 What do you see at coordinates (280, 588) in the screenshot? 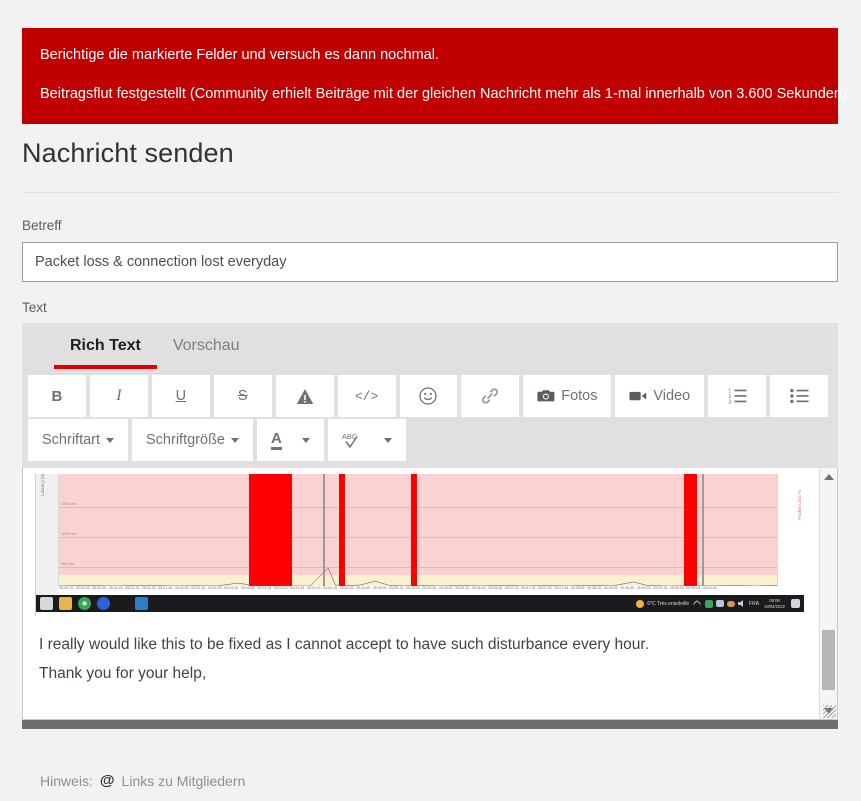
I see `x-tick: 05:03:30` at bounding box center [280, 588].